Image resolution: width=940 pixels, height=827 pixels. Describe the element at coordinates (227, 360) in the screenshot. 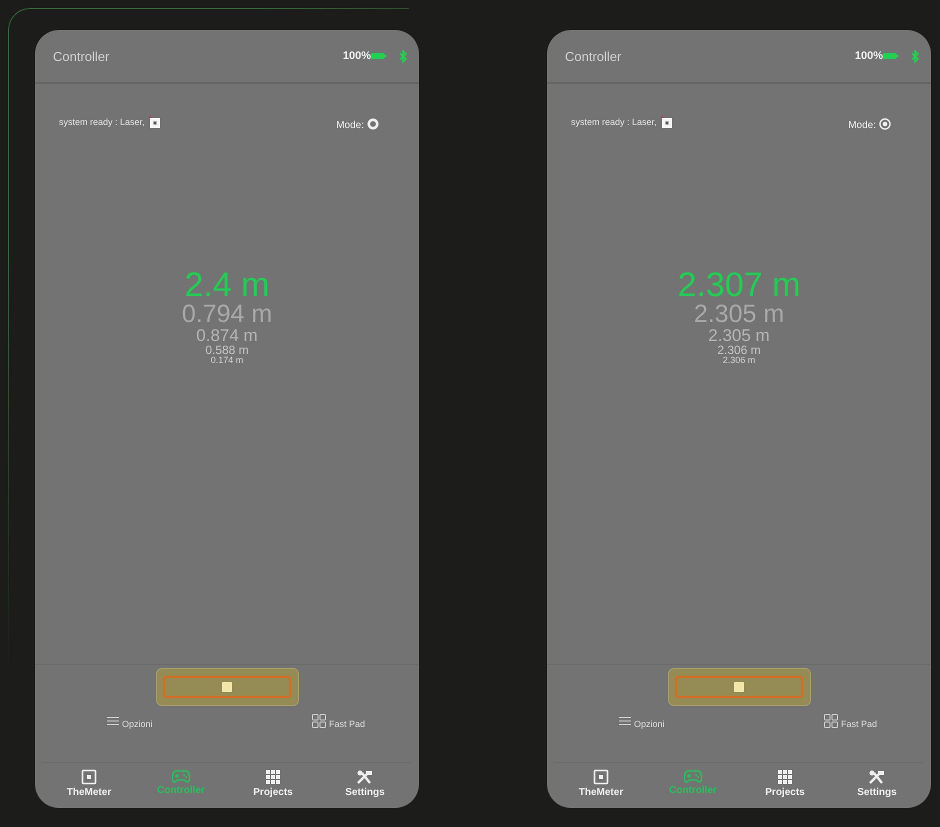

I see `reading: 0.174 m` at that location.